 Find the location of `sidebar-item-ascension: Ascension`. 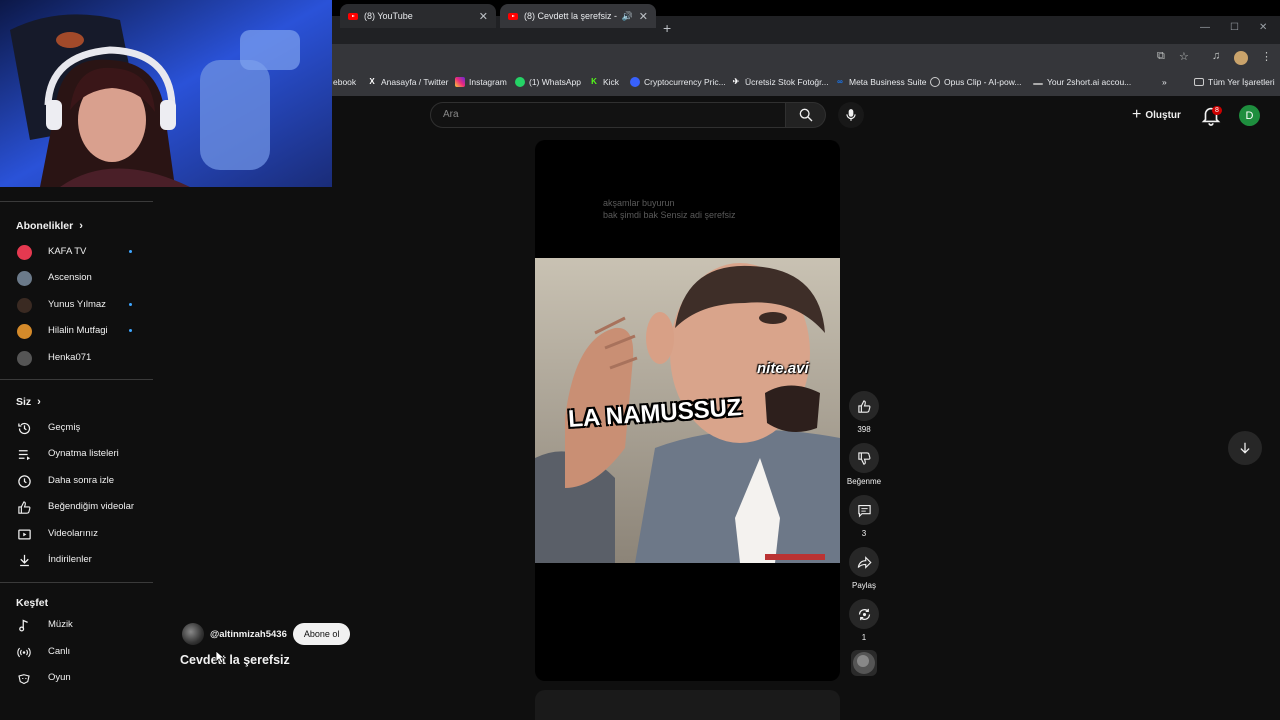

sidebar-item-ascension: Ascension is located at coordinates (76, 278).